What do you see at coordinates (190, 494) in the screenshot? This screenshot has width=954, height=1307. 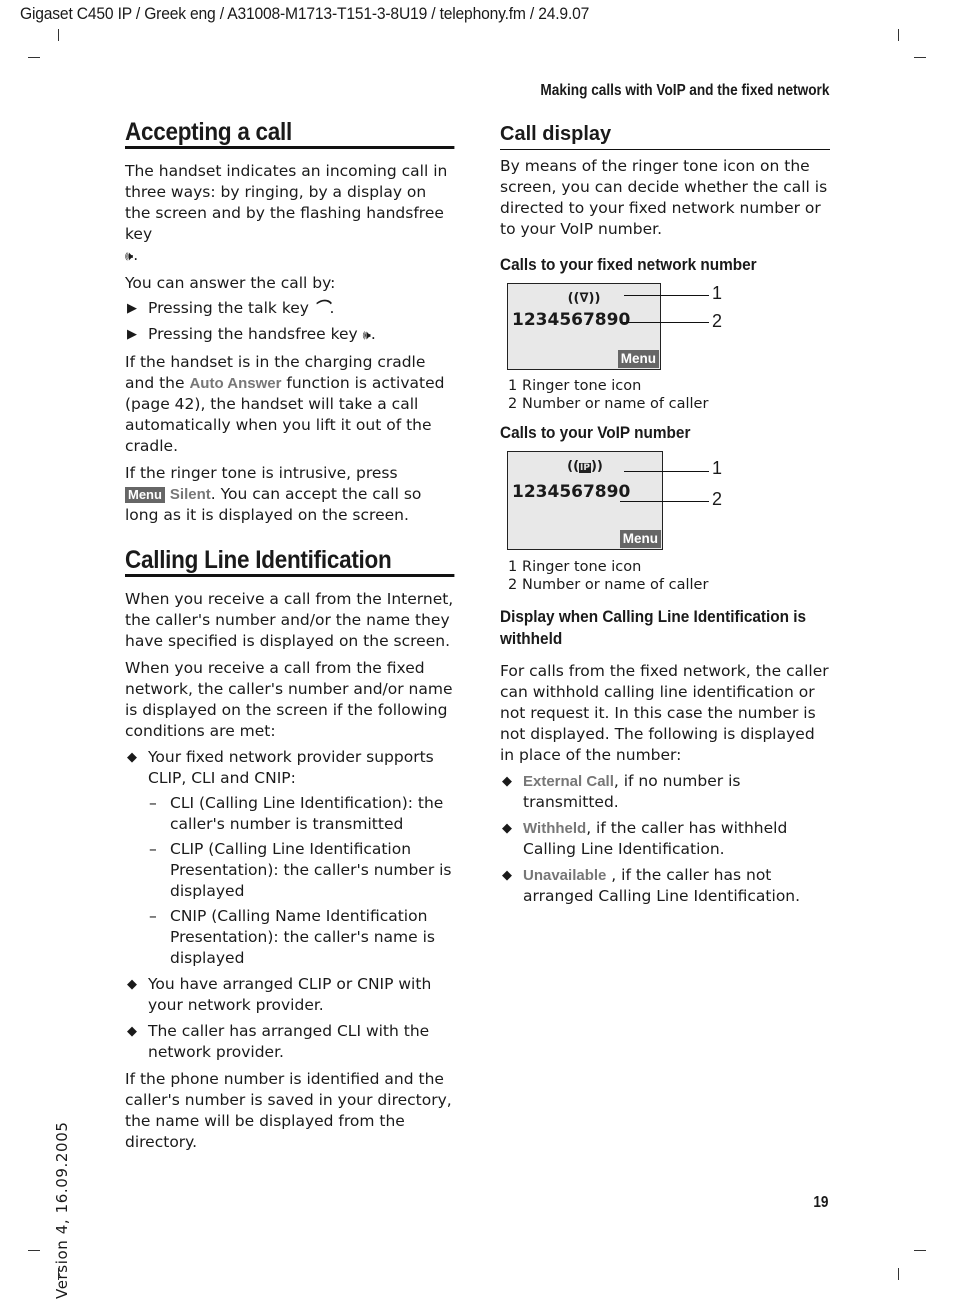 I see `ui-term-silent: Silent` at bounding box center [190, 494].